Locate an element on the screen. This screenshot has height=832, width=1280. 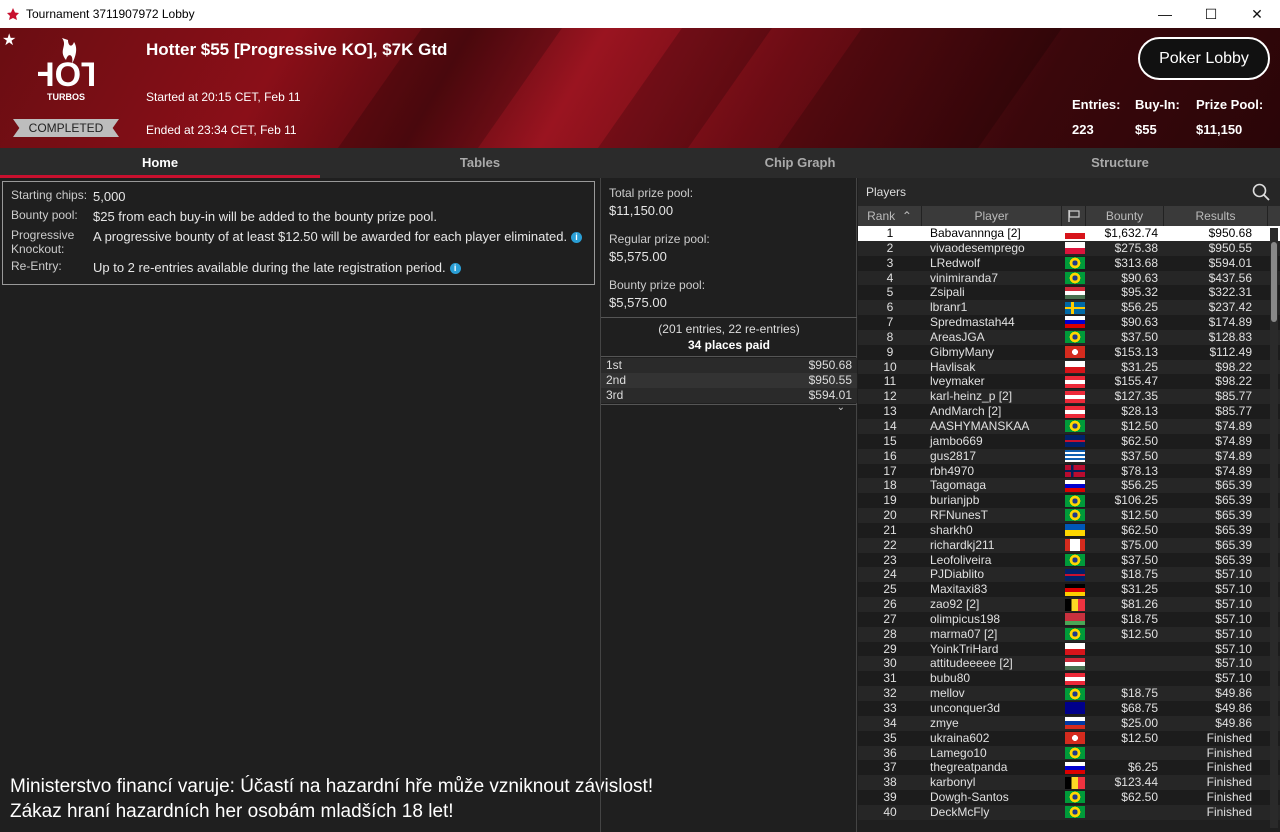
player-bounty is located at coordinates (1124, 663).